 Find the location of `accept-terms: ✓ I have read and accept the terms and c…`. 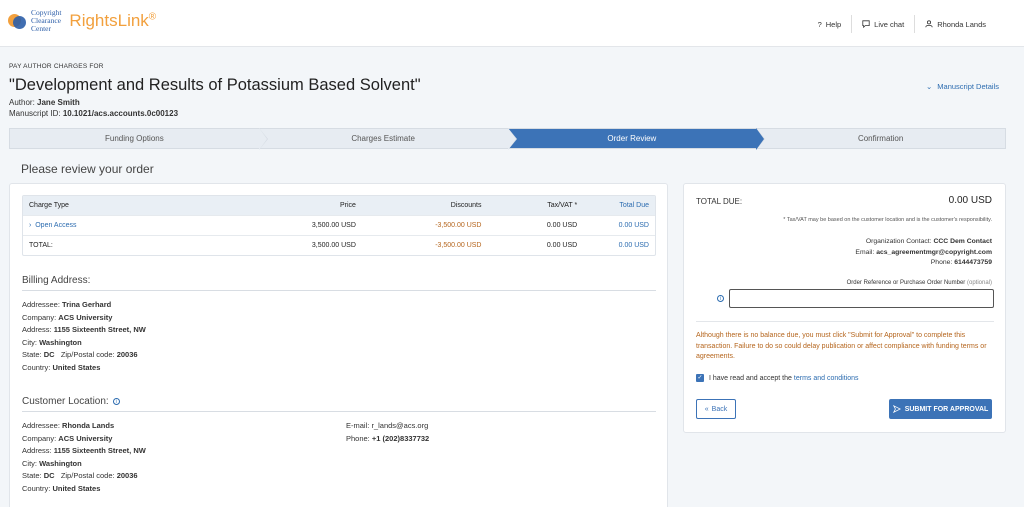

accept-terms: ✓ I have read and accept the terms and c… is located at coordinates (777, 378).